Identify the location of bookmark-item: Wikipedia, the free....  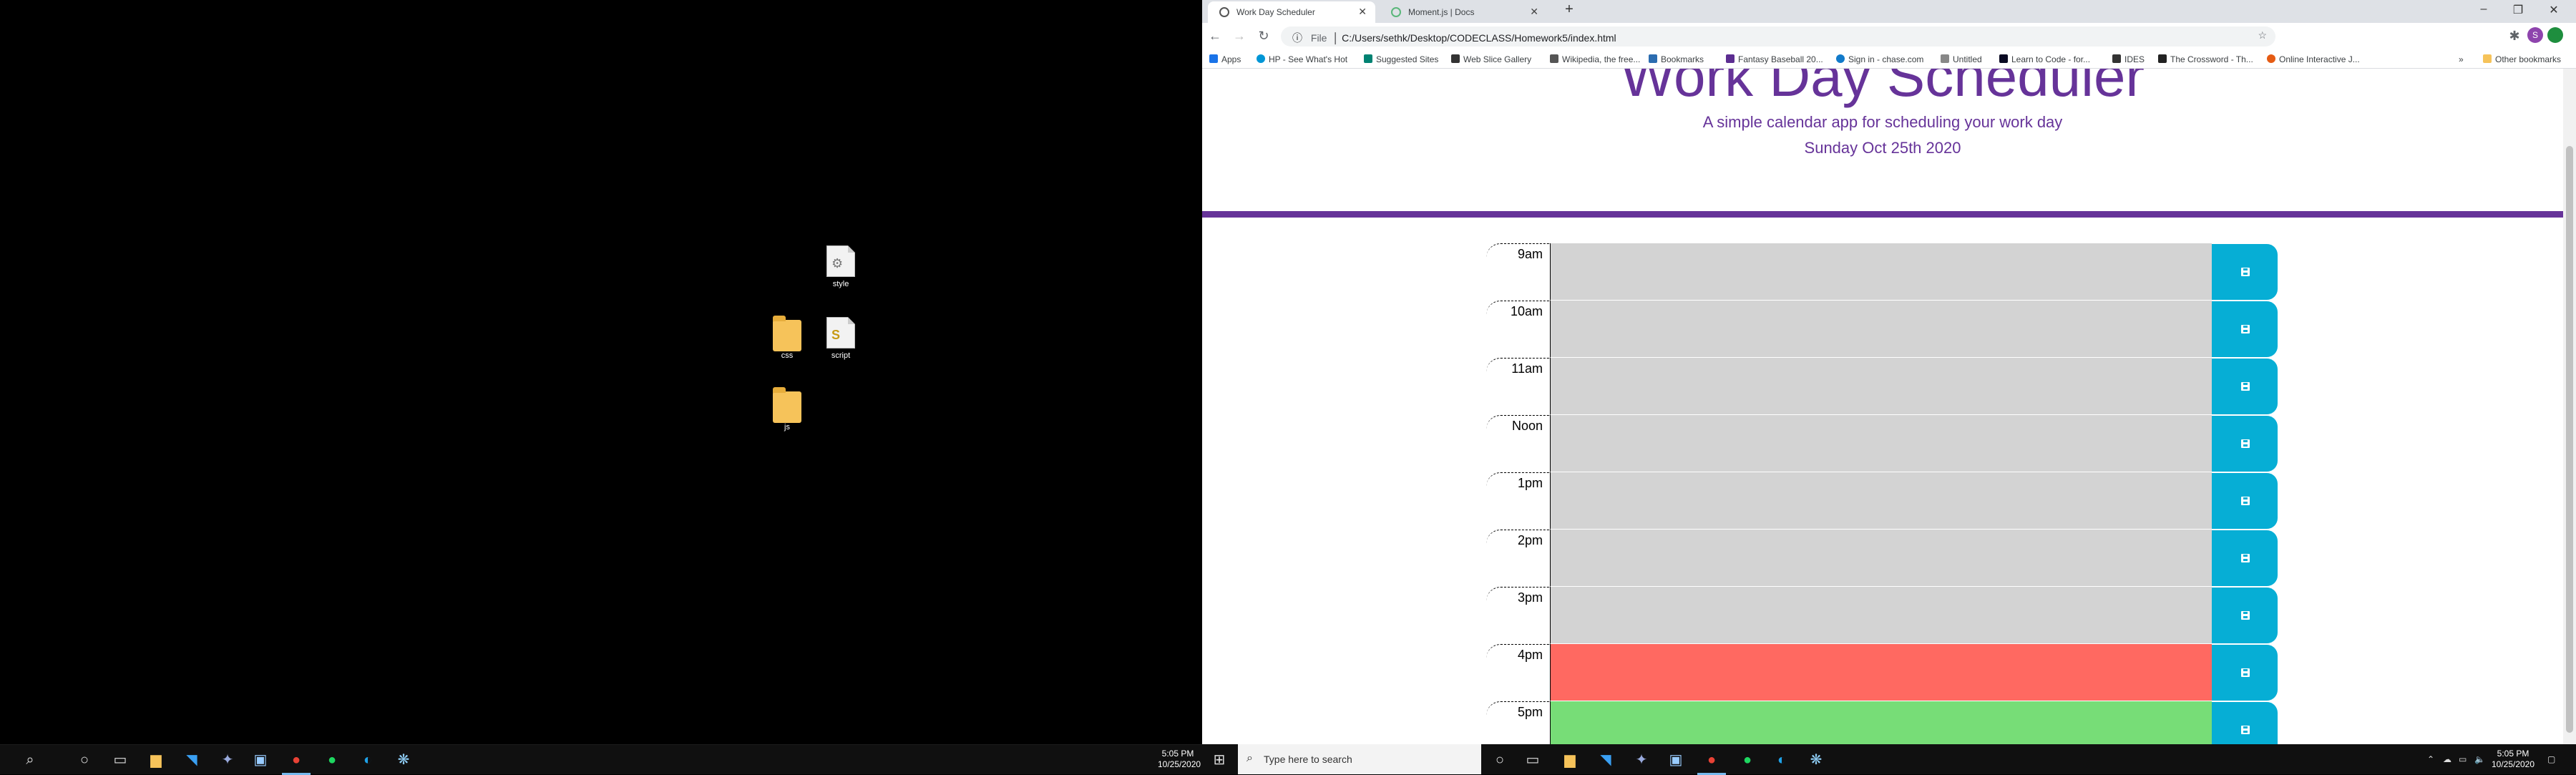
(1595, 59).